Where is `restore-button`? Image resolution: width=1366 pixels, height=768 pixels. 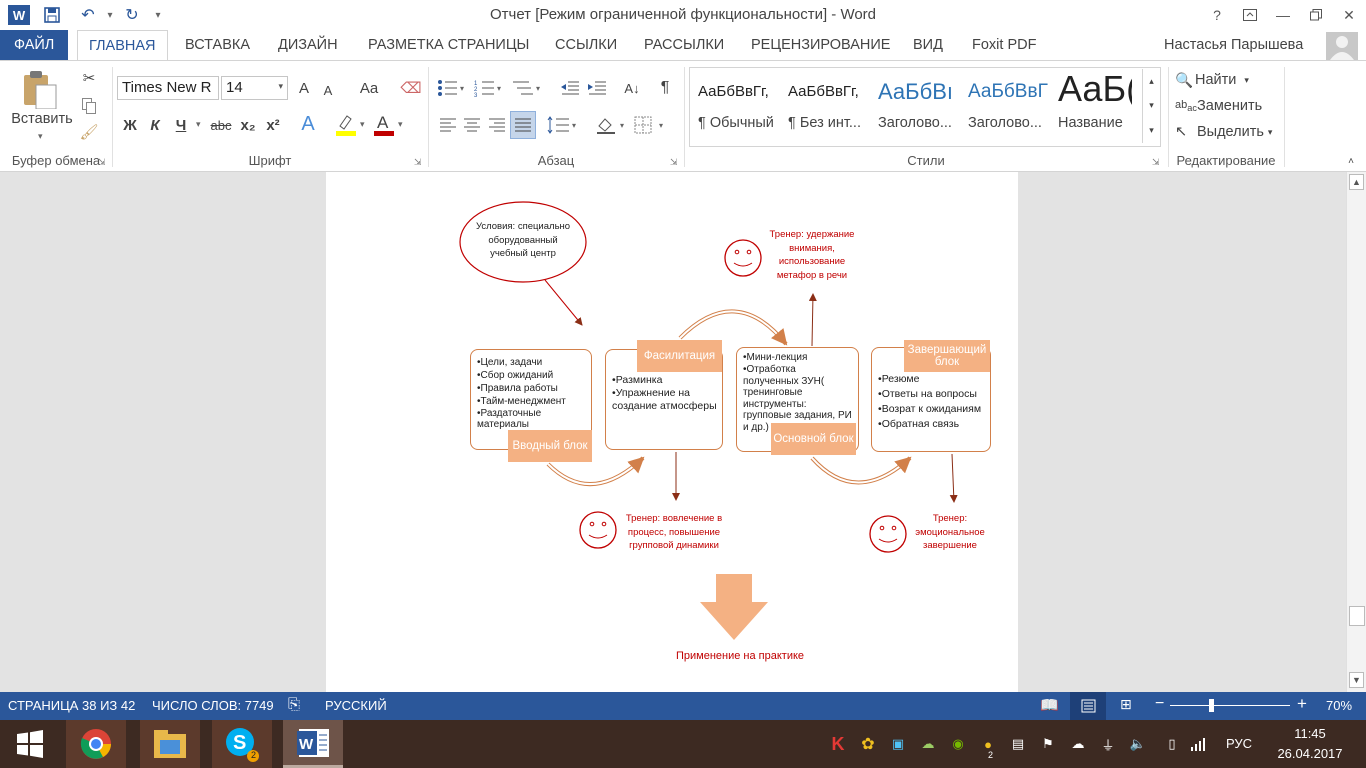
restore-button is located at coordinates (1316, 15).